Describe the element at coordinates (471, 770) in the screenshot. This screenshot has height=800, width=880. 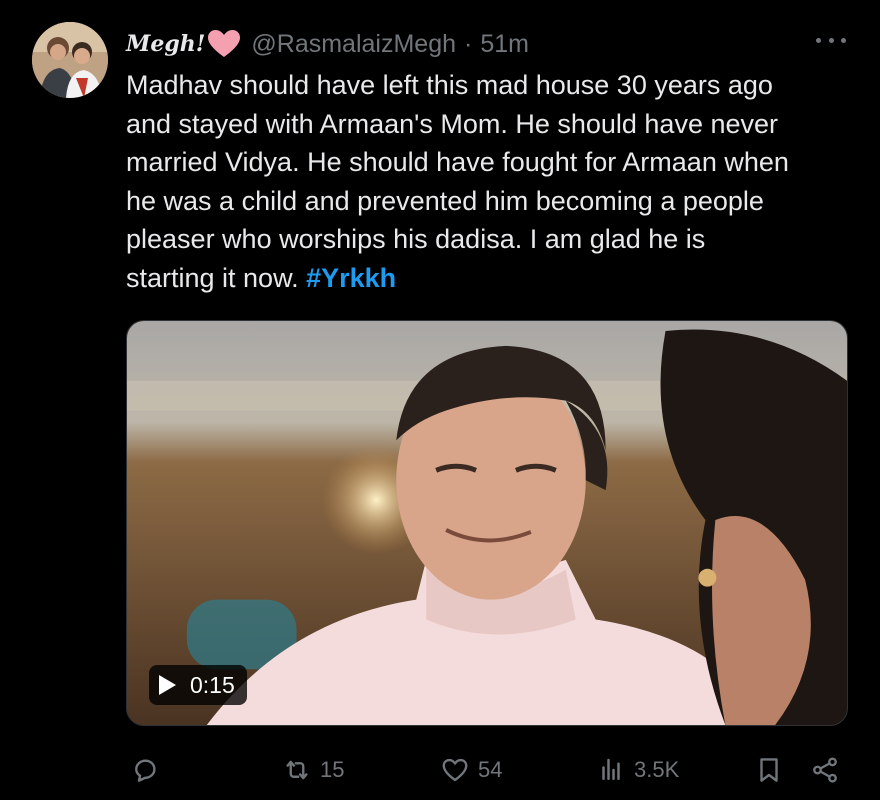
I see `like-button: 54` at that location.